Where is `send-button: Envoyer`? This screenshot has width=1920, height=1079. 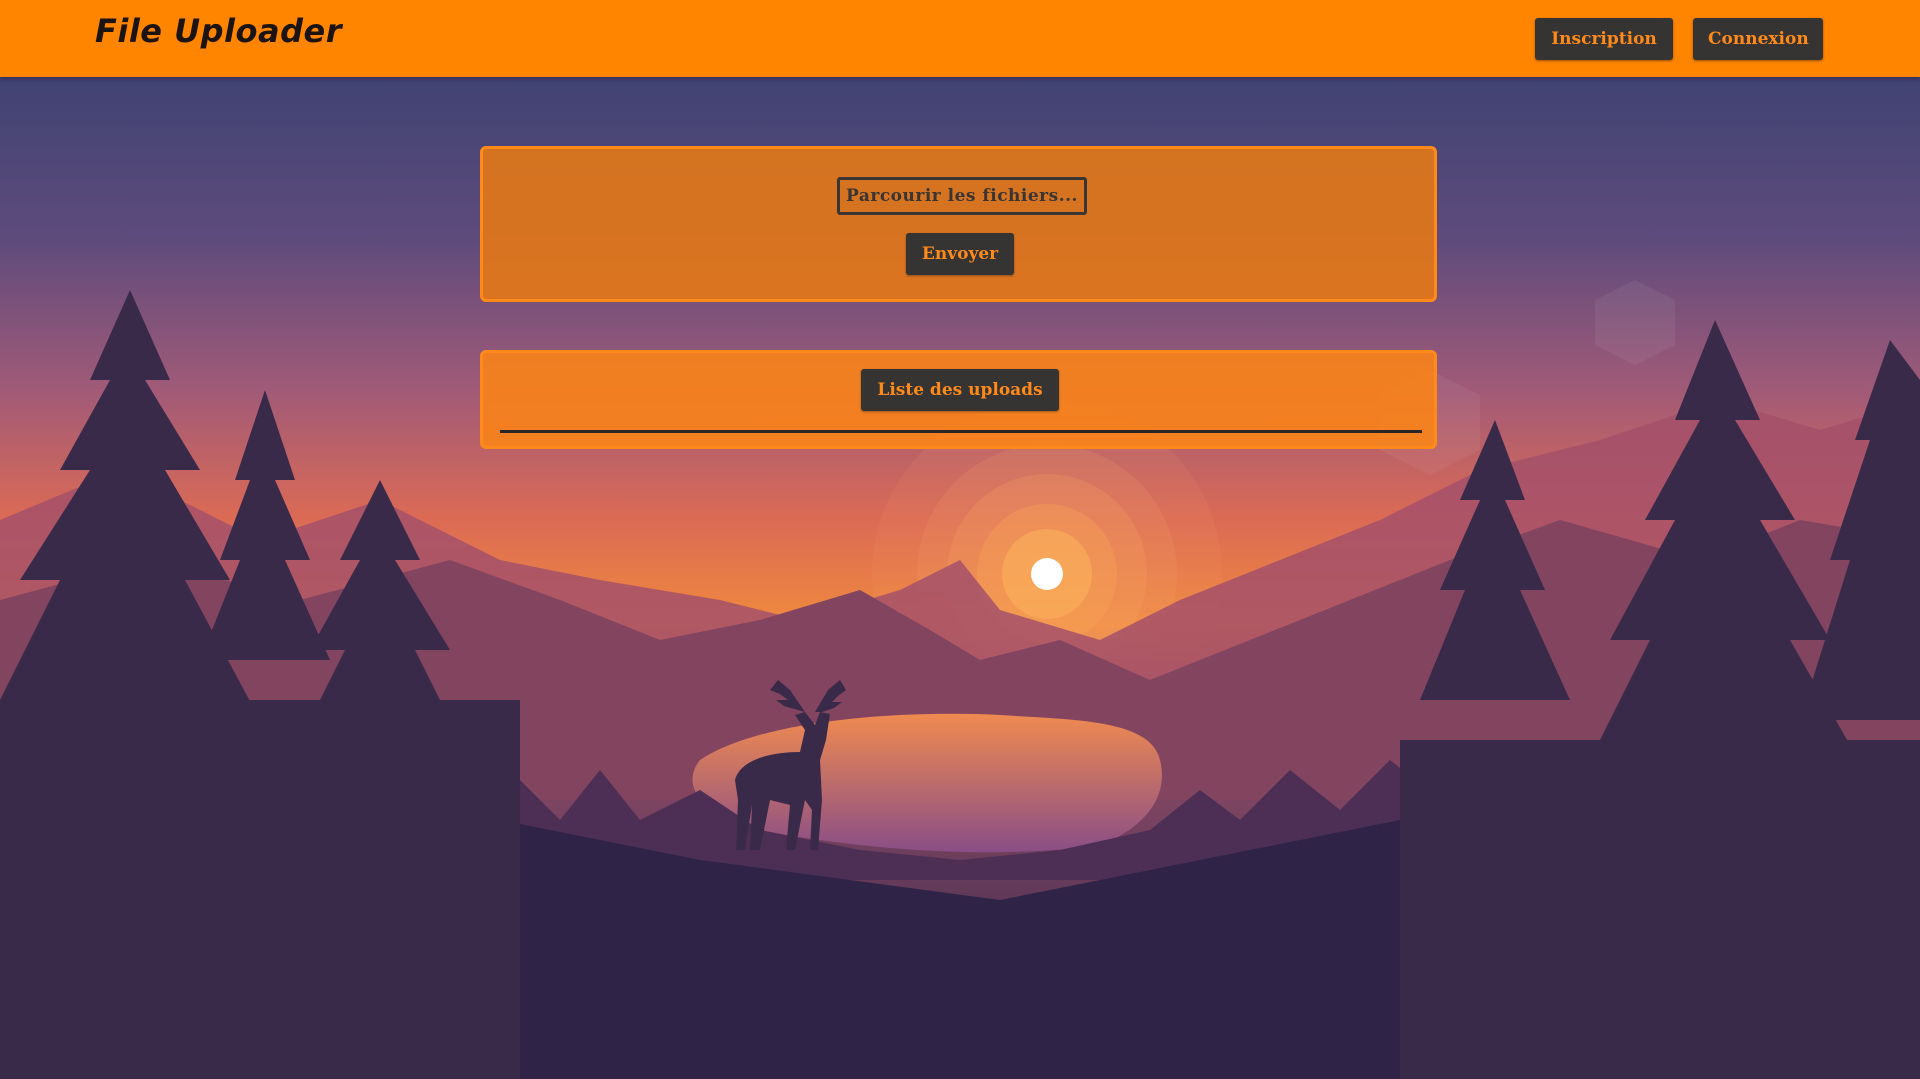
send-button: Envoyer is located at coordinates (960, 254).